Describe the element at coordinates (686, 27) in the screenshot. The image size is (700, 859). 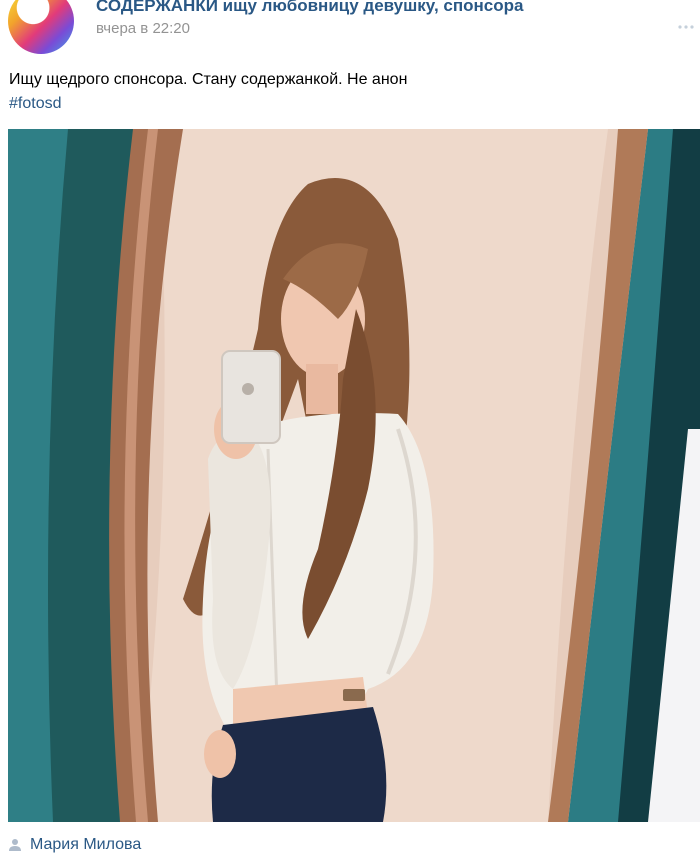
I see `more-icon` at that location.